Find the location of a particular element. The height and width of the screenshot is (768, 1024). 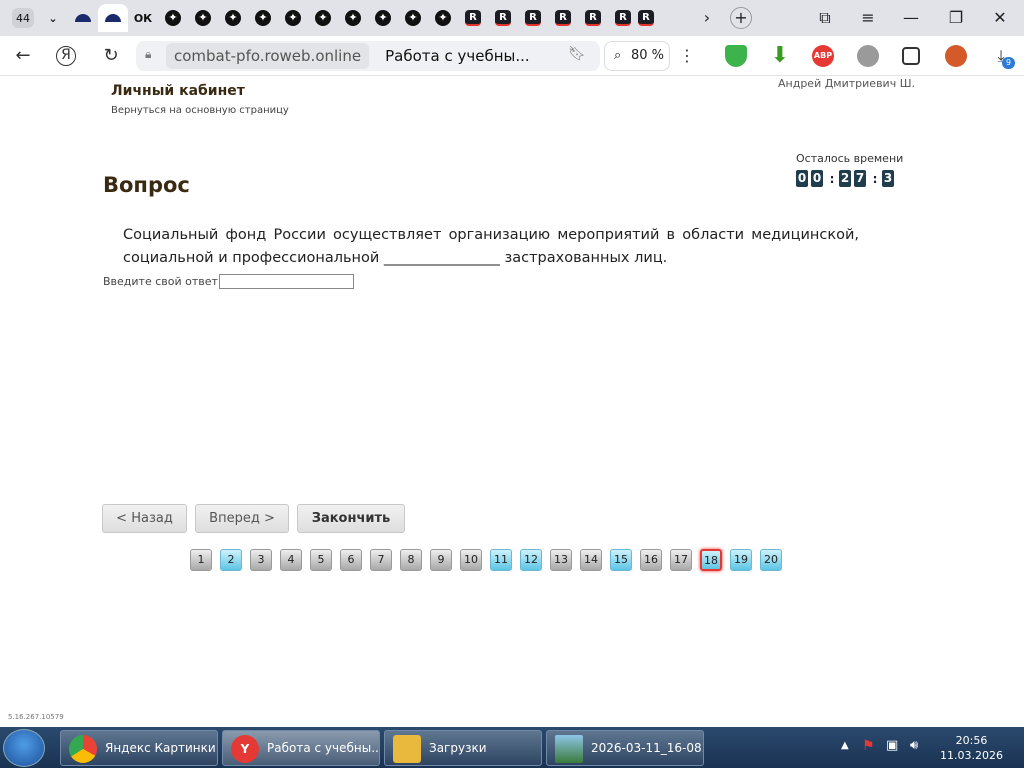

question-heading: Вопрос is located at coordinates (146, 185).